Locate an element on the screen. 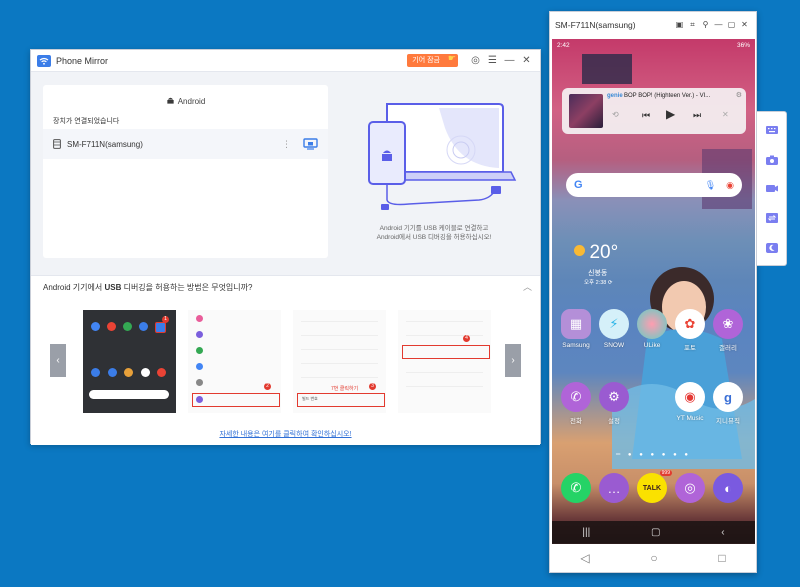 This screenshot has height=587, width=800. connected-status: 장치가 연결되었습니다 is located at coordinates (86, 121).